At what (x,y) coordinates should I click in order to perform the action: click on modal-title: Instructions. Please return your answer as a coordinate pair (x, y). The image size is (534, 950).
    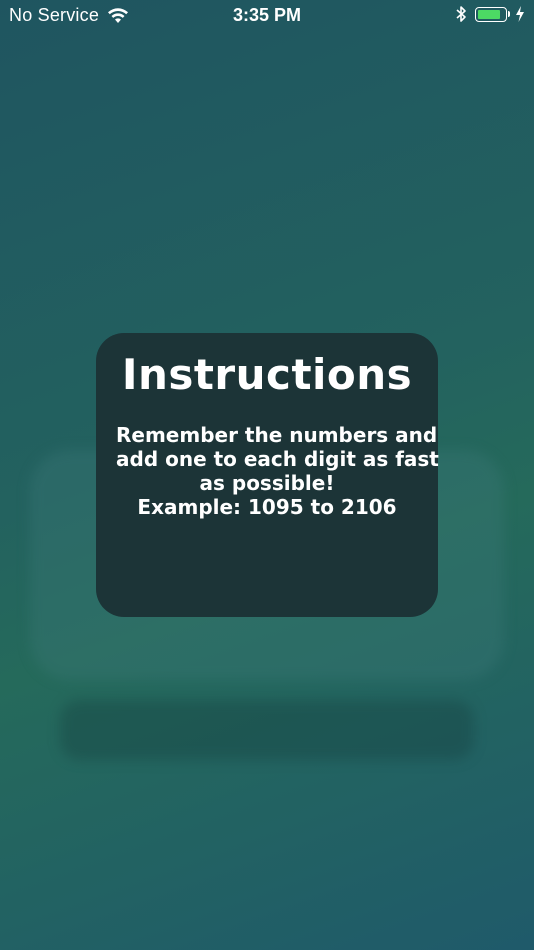
    Looking at the image, I should click on (267, 374).